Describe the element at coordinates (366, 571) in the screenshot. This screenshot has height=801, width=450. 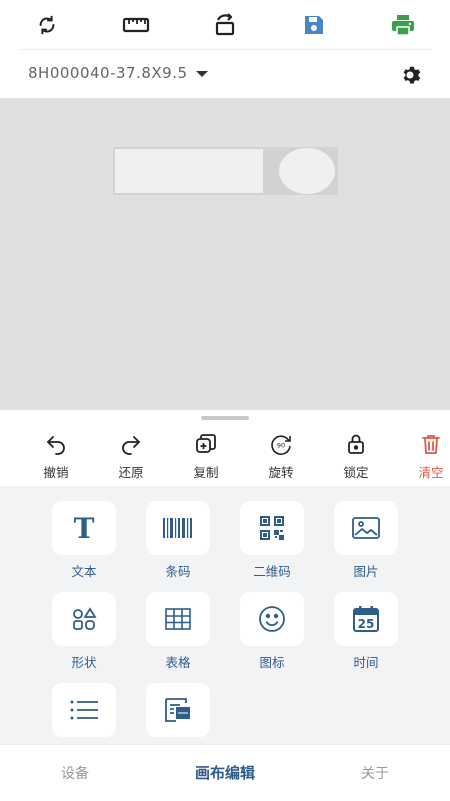
I see `add-image-label: 图片` at that location.